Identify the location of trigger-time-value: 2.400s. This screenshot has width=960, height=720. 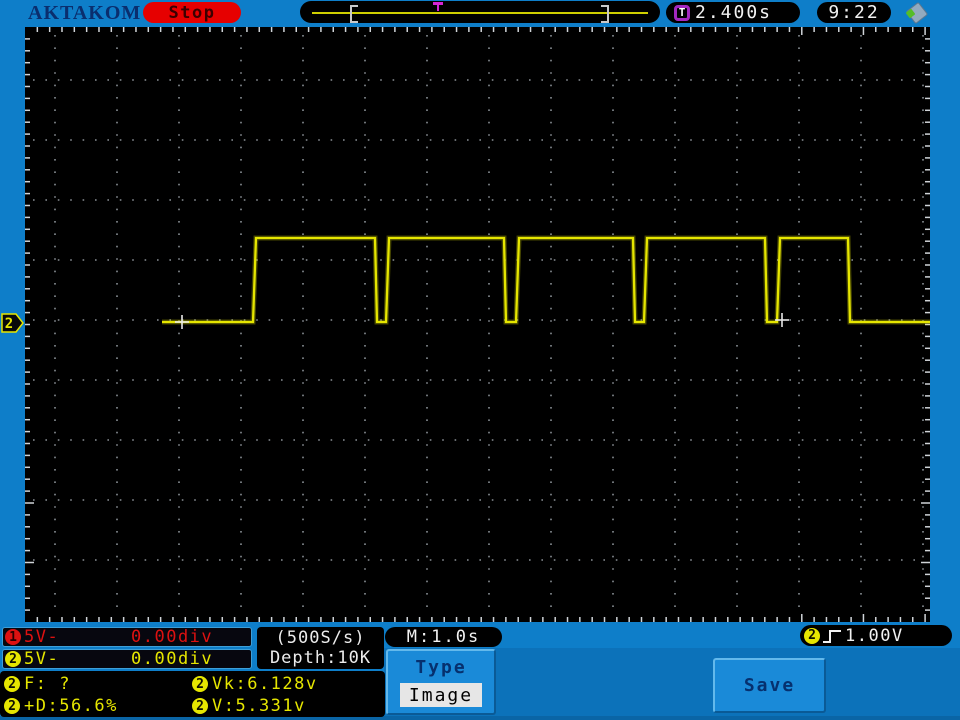
(734, 12).